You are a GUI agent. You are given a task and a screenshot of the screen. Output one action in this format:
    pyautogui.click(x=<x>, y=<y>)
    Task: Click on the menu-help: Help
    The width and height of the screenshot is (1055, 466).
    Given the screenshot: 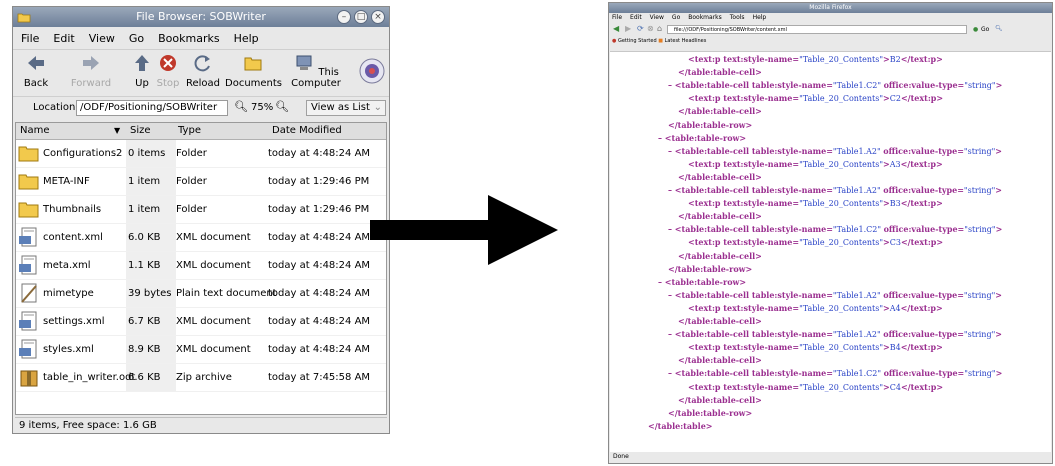 What is the action you would take?
    pyautogui.click(x=246, y=38)
    